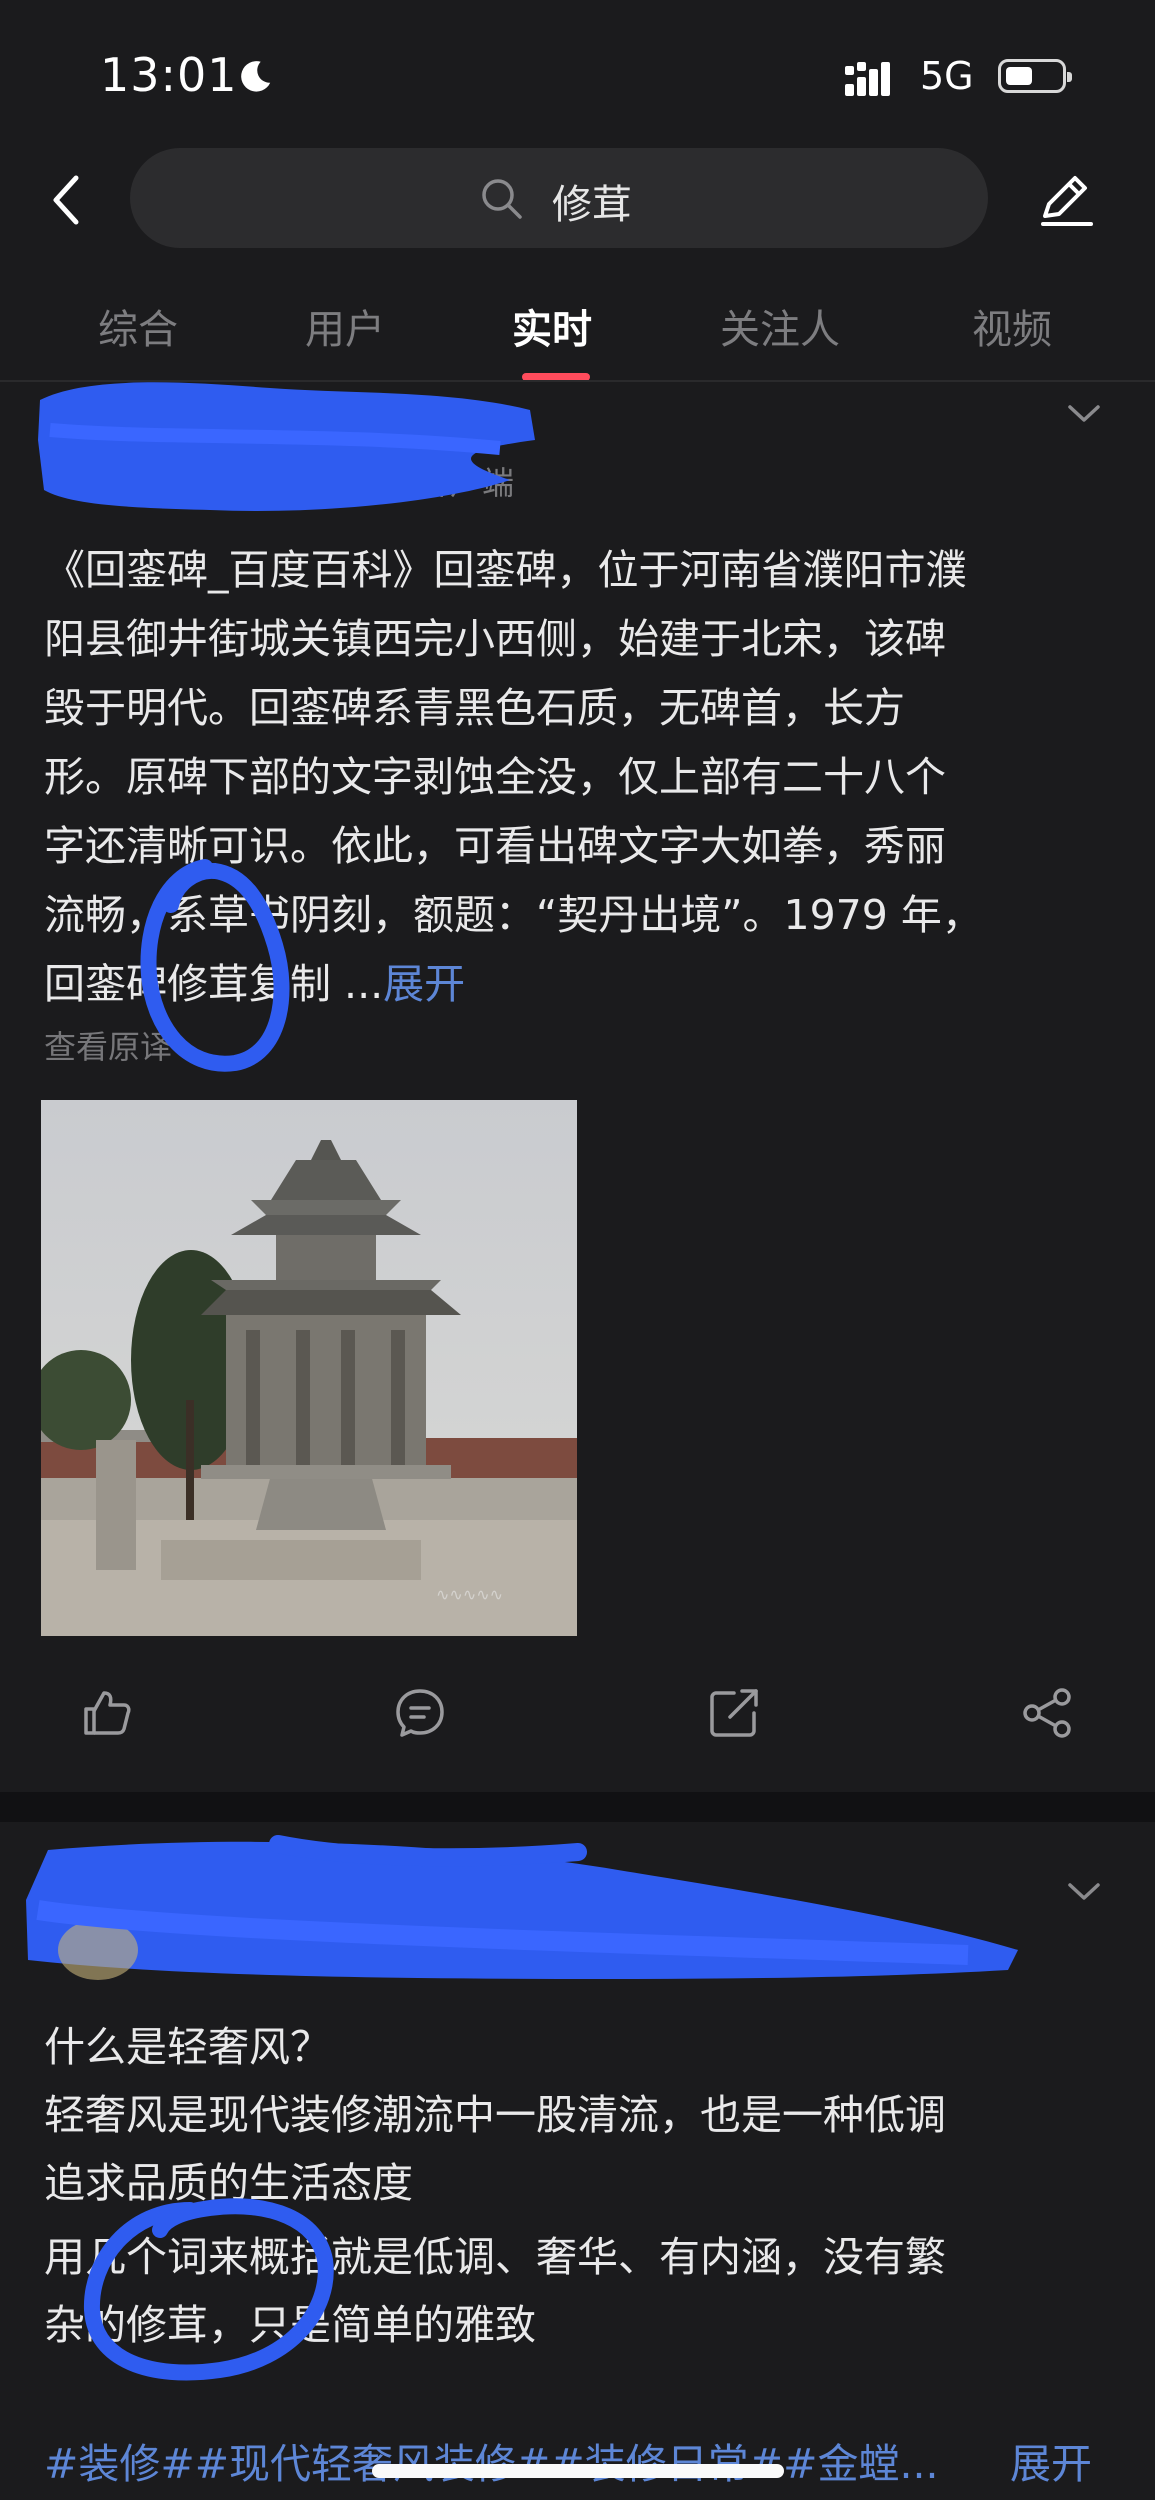  Describe the element at coordinates (780, 326) in the screenshot. I see `tab-following: 关注人` at that location.